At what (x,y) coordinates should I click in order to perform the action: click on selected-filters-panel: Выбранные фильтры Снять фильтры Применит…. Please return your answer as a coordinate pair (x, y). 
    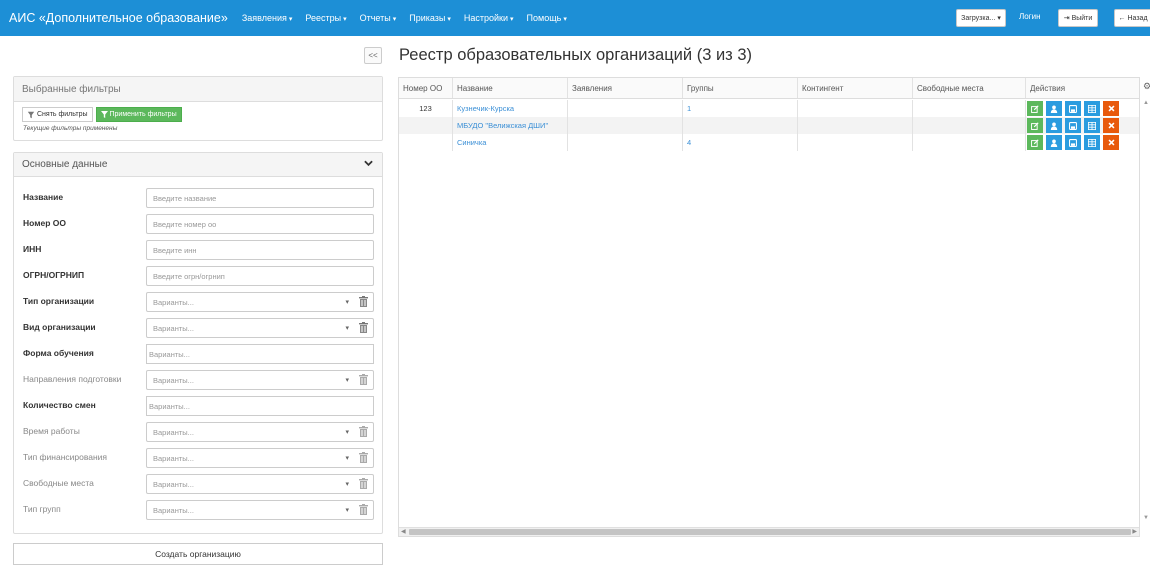
    Looking at the image, I should click on (198, 108).